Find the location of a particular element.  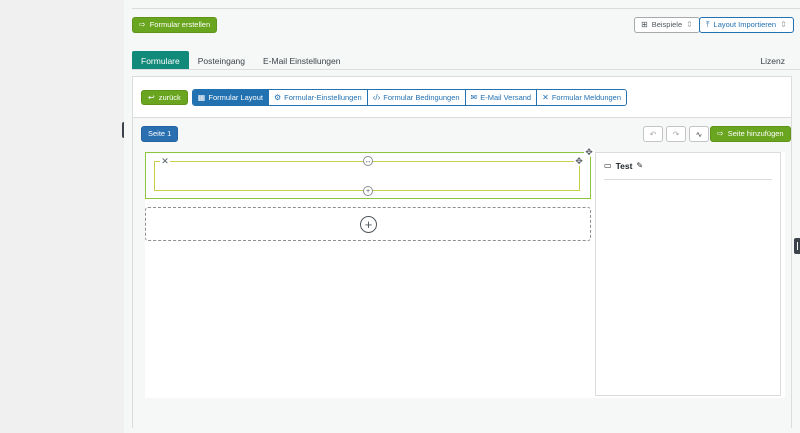

delete-row-icon: ✕ is located at coordinates (165, 161).